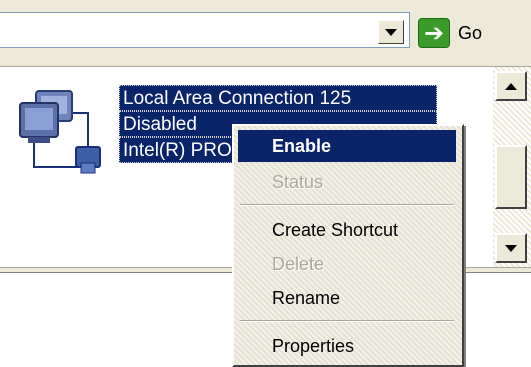 Image resolution: width=531 pixels, height=367 pixels. I want to click on chevron-up-icon, so click(511, 86).